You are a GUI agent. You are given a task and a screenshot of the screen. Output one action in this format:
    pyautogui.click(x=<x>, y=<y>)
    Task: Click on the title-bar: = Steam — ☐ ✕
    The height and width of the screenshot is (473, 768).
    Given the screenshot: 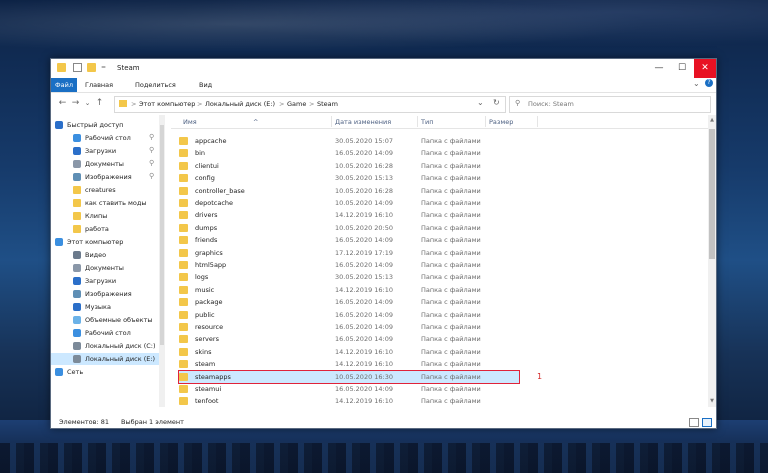 What is the action you would take?
    pyautogui.click(x=383, y=68)
    